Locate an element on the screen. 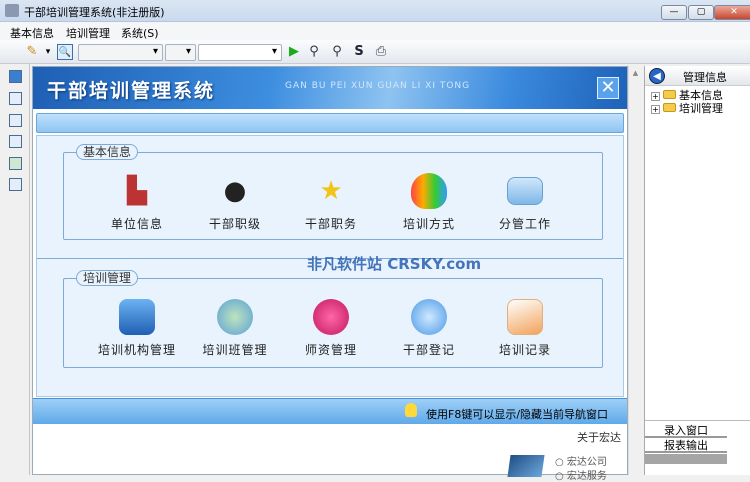 Image resolution: width=750 pixels, height=482 pixels. title-bar: 干部培训管理系统(非注册版) — ▢ ✕ is located at coordinates (375, 11).